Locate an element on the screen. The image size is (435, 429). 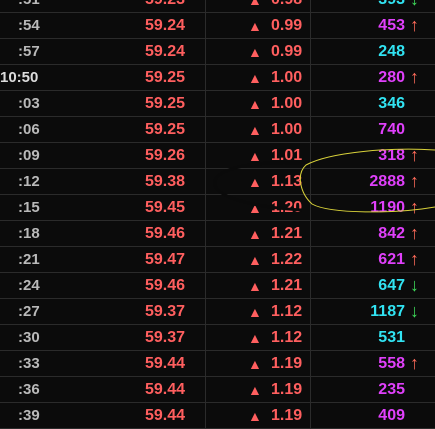
table-row: :27 59.37 ▲ 1.12 1187 ↓ is located at coordinates (217, 312).